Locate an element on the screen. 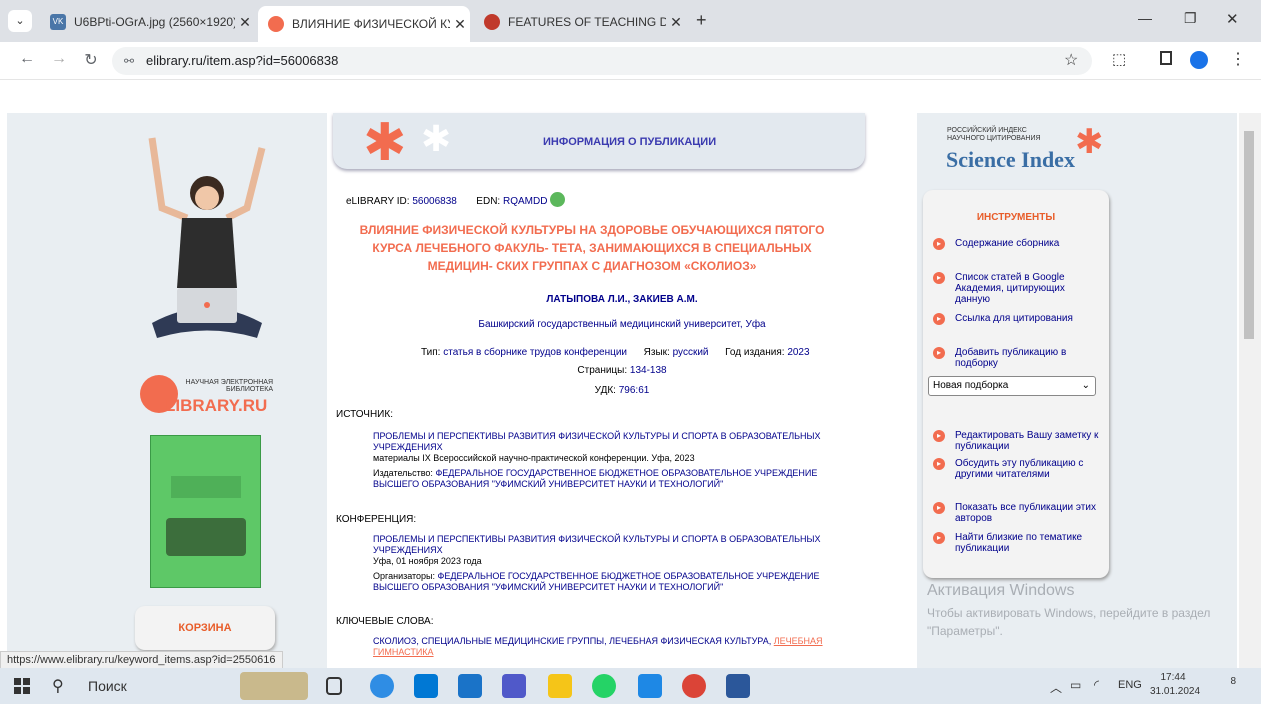 The height and width of the screenshot is (704, 1261). word-icon is located at coordinates (738, 686).